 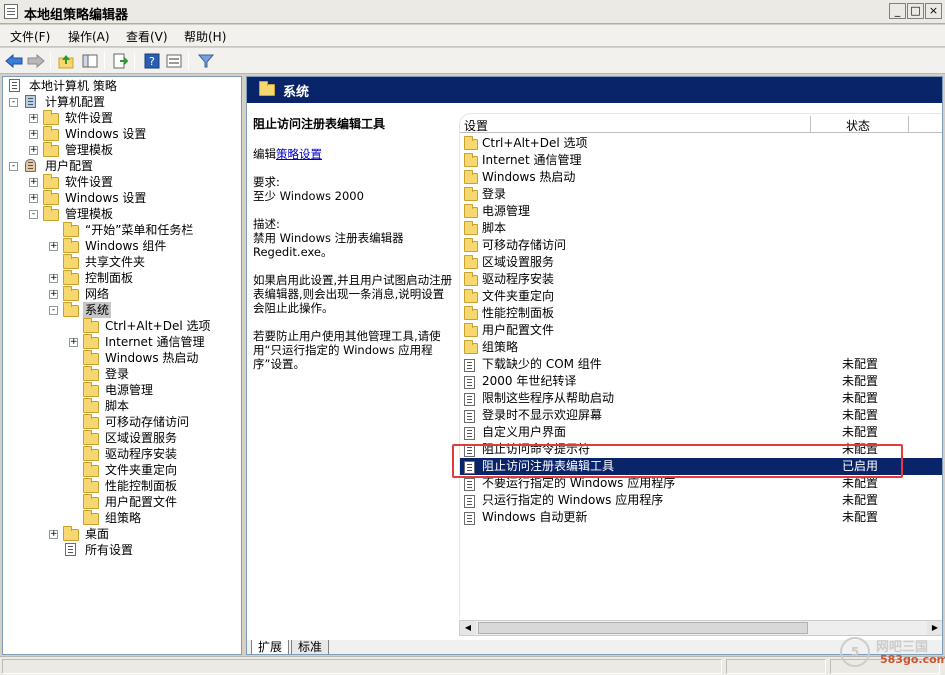 What do you see at coordinates (205, 36) in the screenshot?
I see `menu-help: 帮助(H)` at bounding box center [205, 36].